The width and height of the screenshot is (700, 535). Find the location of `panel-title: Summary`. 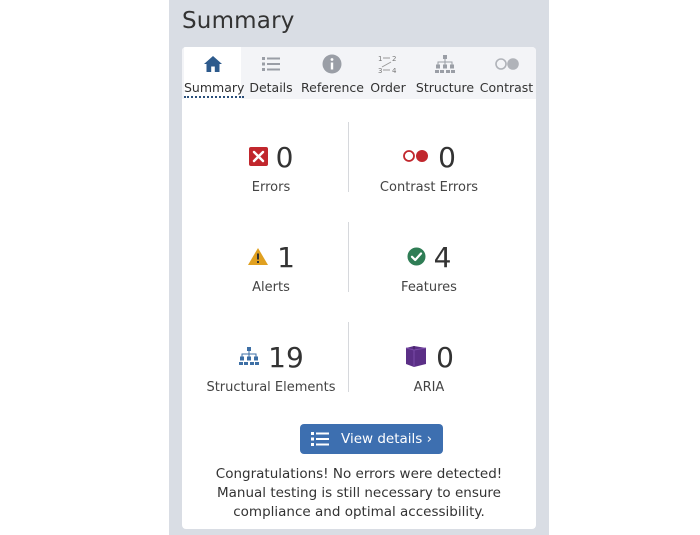

panel-title: Summary is located at coordinates (238, 21).